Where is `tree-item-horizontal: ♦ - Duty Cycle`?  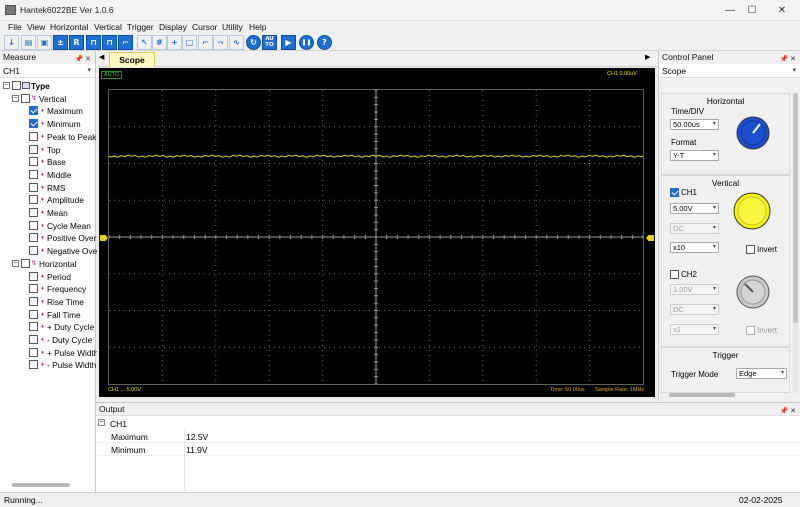 tree-item-horizontal: ♦ - Duty Cycle is located at coordinates (47, 340).